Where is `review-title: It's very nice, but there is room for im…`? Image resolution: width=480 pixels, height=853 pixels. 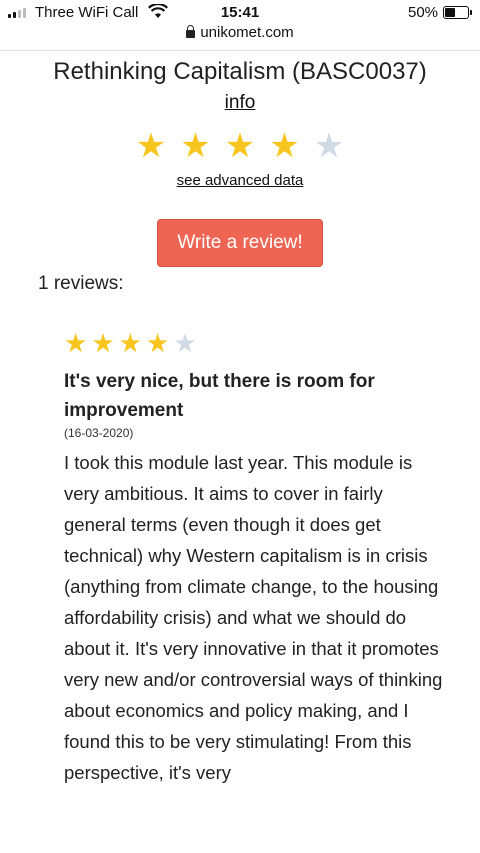
review-title: It's very nice, but there is room for im… is located at coordinates (219, 396).